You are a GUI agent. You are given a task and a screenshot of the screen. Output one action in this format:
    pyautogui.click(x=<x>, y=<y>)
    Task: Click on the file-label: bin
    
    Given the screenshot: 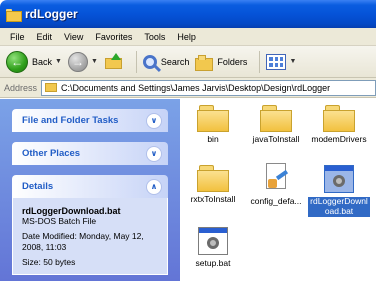 What is the action you would take?
    pyautogui.click(x=213, y=139)
    